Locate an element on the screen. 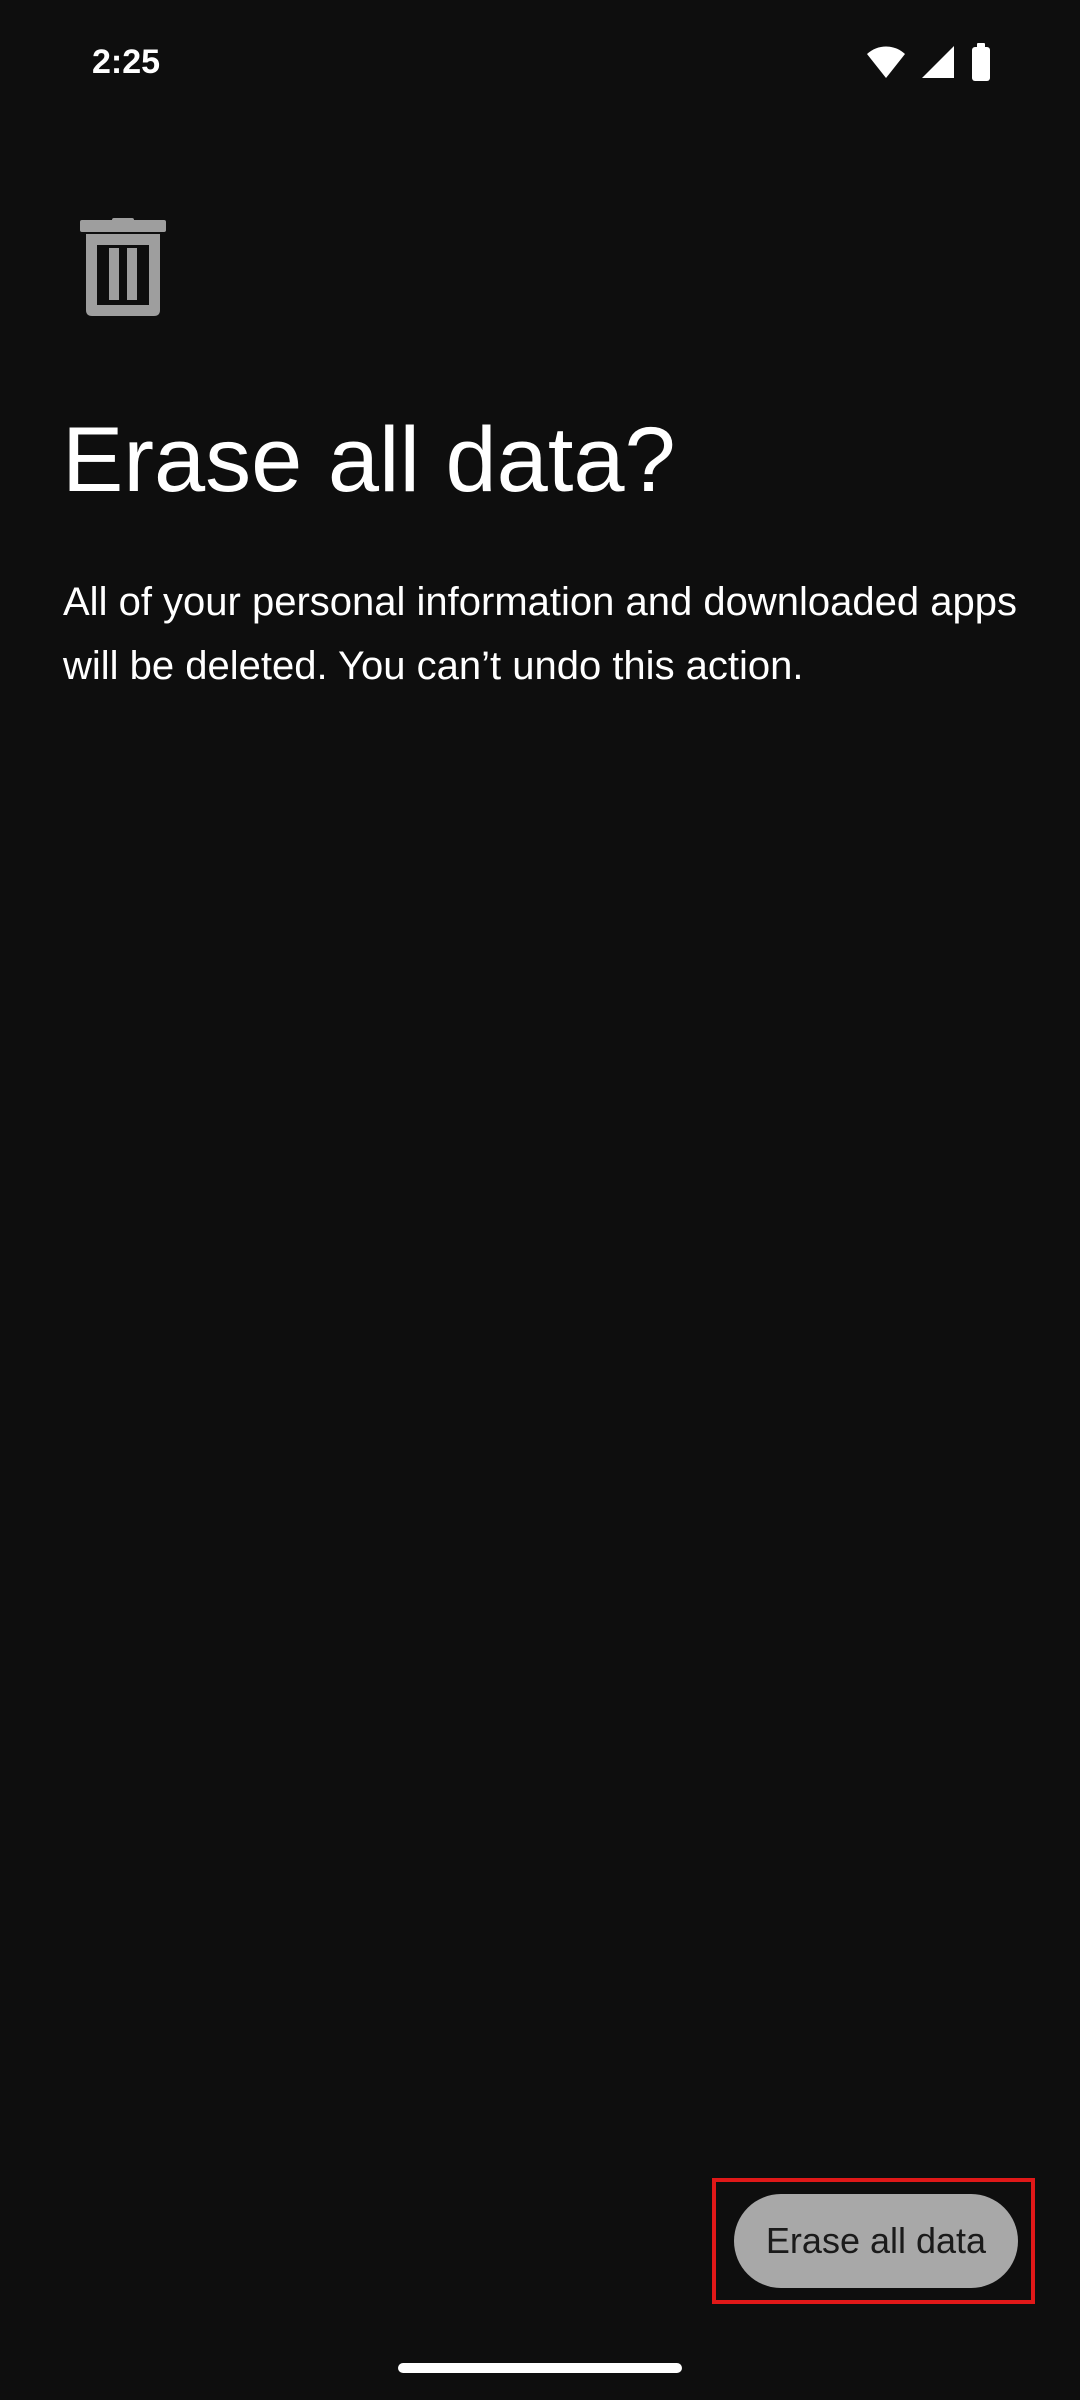  erase-all-data-button: Erase all data is located at coordinates (876, 2241).